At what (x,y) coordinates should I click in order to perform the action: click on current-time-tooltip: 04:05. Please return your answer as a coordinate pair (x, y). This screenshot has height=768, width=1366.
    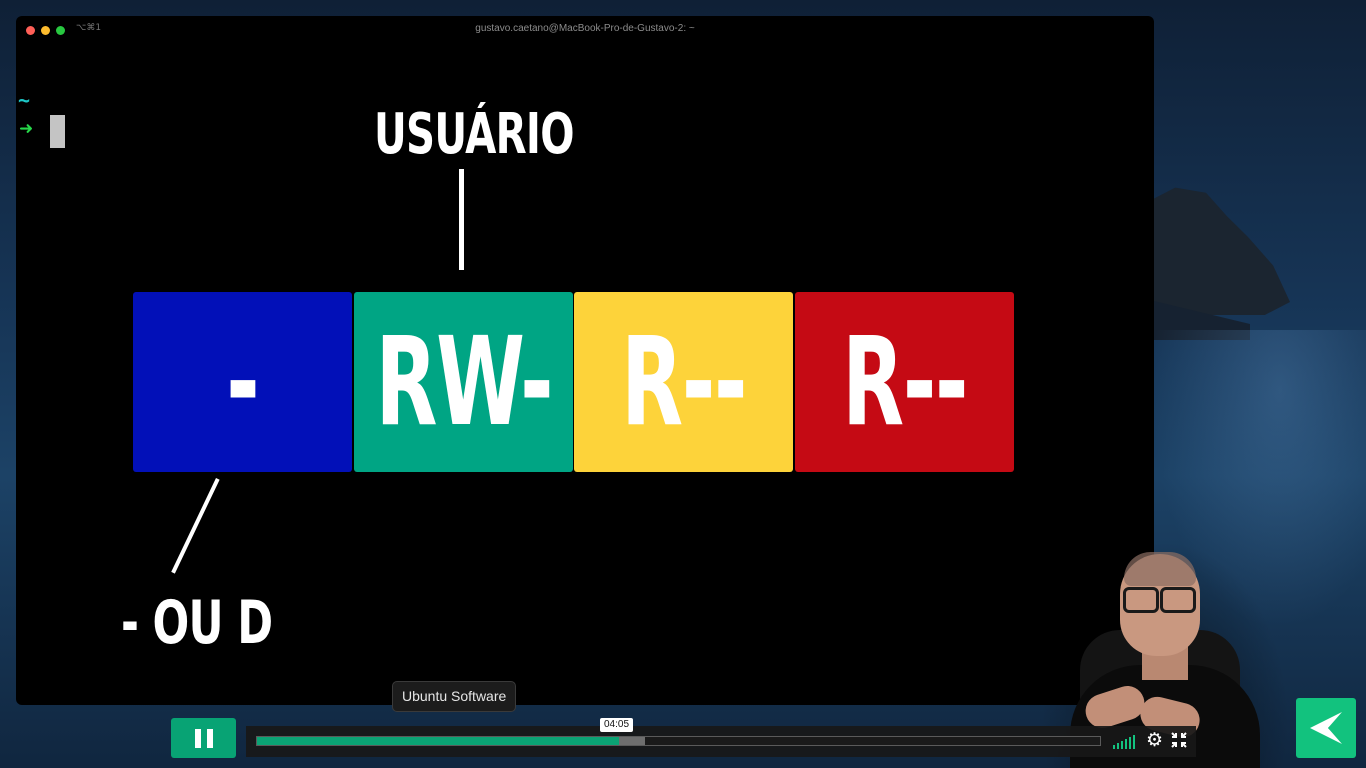
    Looking at the image, I should click on (617, 725).